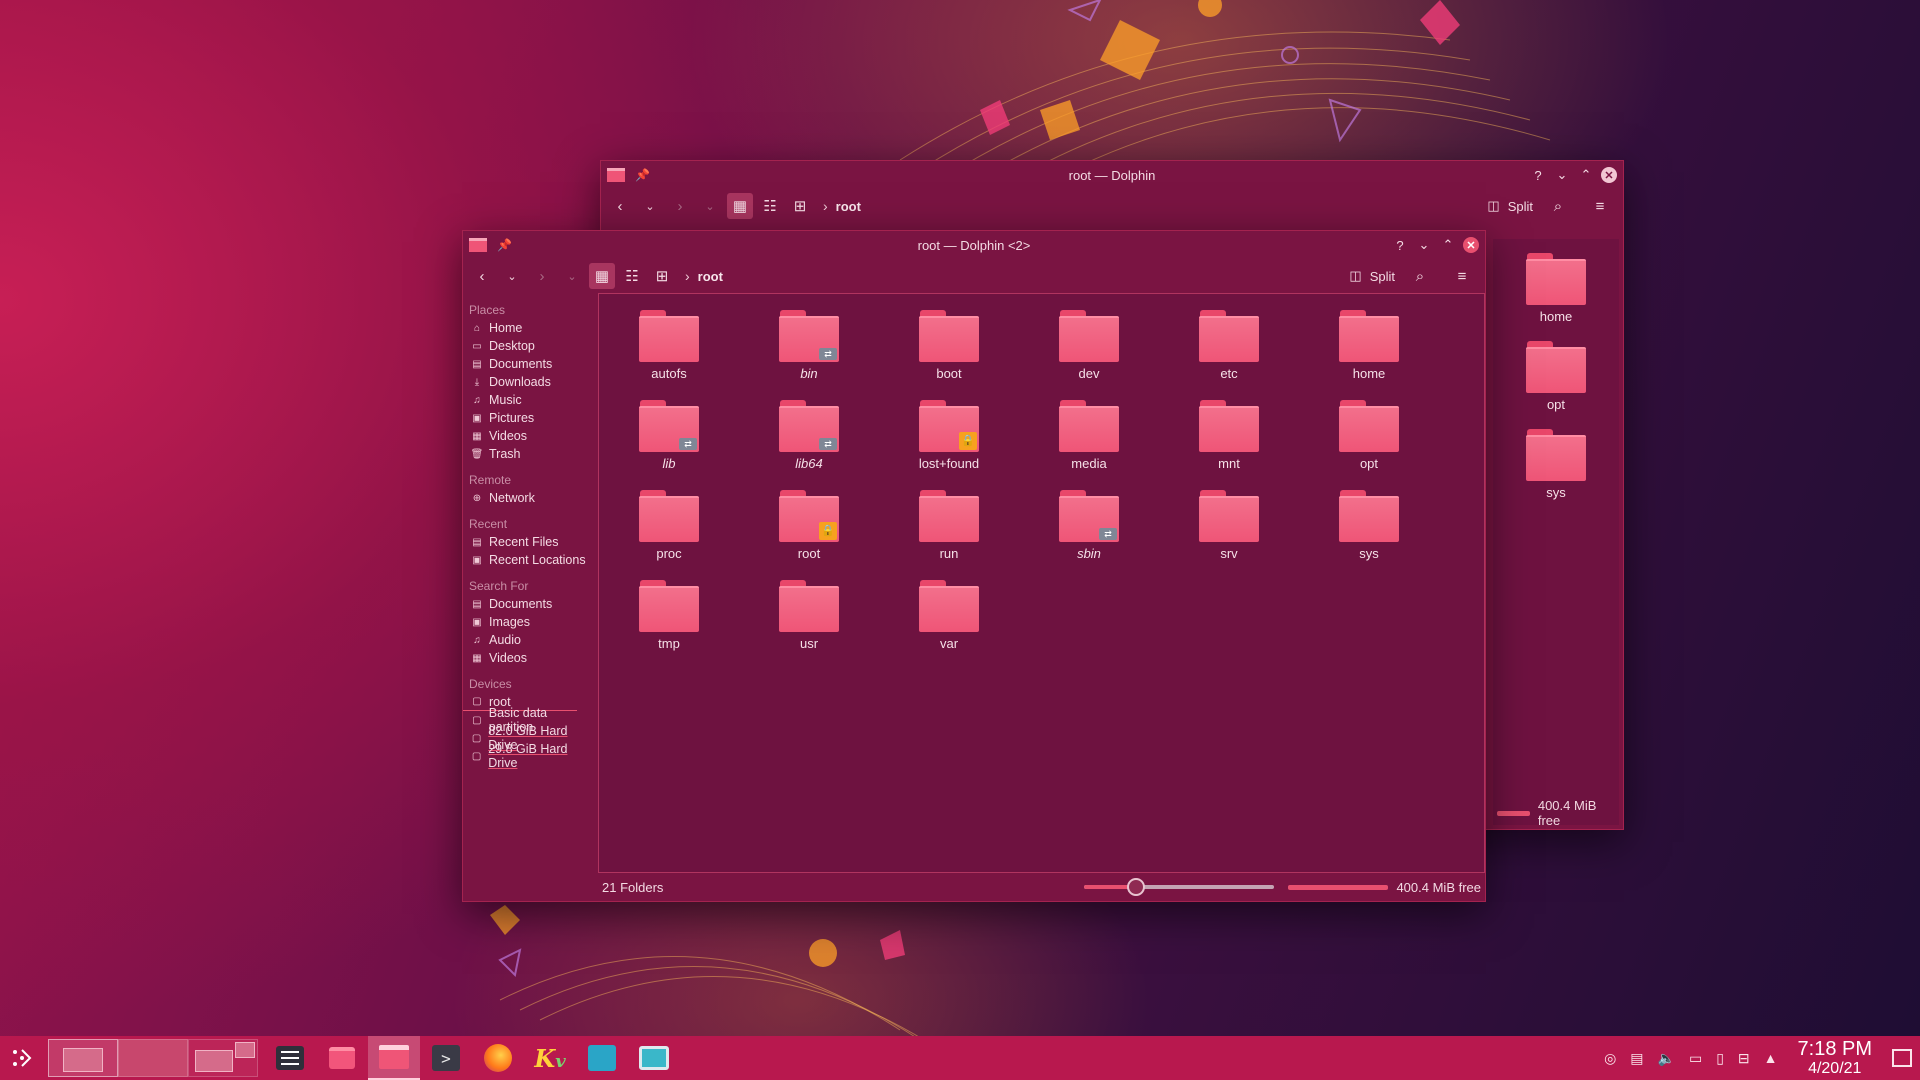  Describe the element at coordinates (809, 527) in the screenshot. I see `folder-item: 🔒 root` at that location.